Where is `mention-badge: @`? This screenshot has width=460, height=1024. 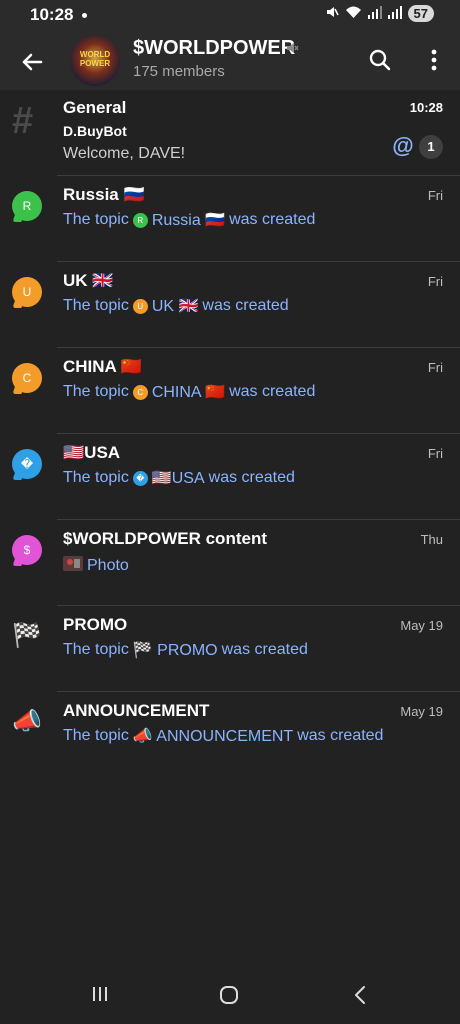 mention-badge: @ is located at coordinates (403, 145).